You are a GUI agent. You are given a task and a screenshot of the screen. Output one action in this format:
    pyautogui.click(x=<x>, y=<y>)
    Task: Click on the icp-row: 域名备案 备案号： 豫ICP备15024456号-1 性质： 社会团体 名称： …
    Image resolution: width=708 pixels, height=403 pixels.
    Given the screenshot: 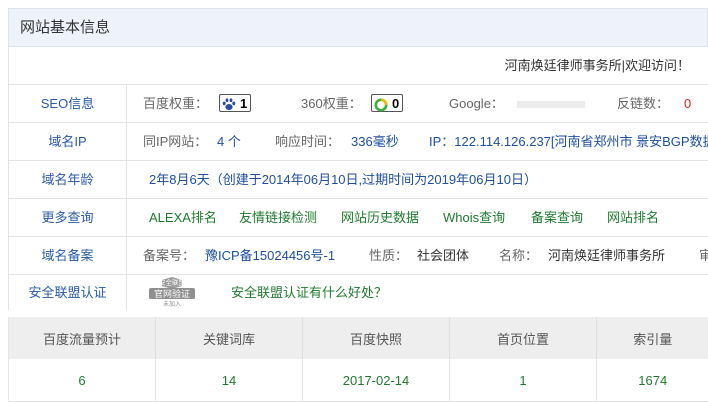 What is the action you would take?
    pyautogui.click(x=358, y=256)
    